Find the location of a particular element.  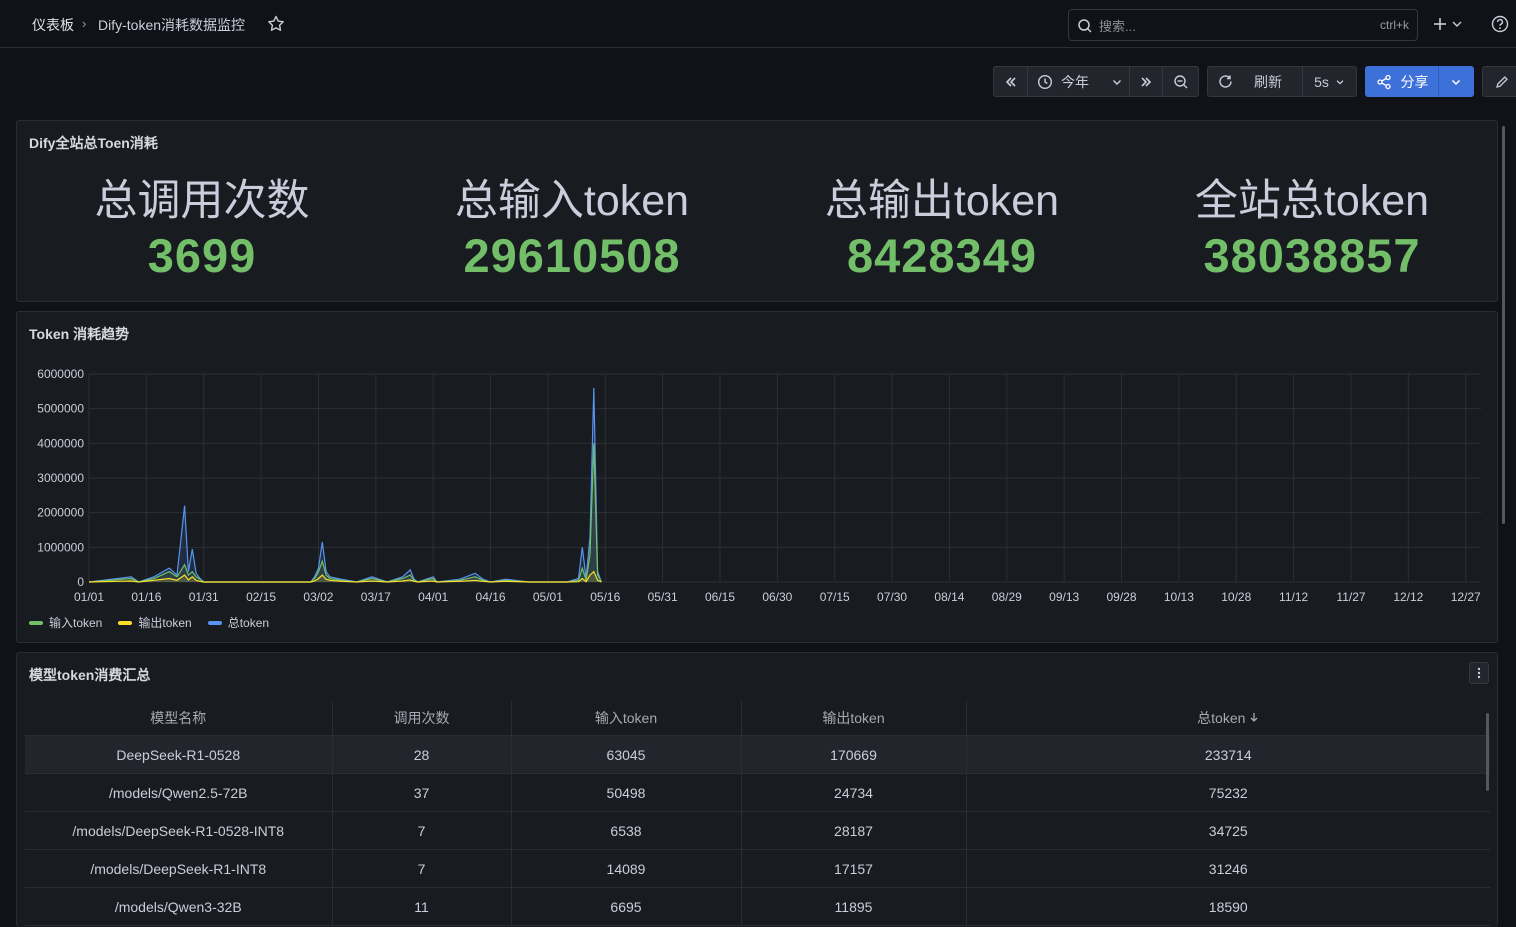

column-header-label: 总token is located at coordinates (1221, 718).